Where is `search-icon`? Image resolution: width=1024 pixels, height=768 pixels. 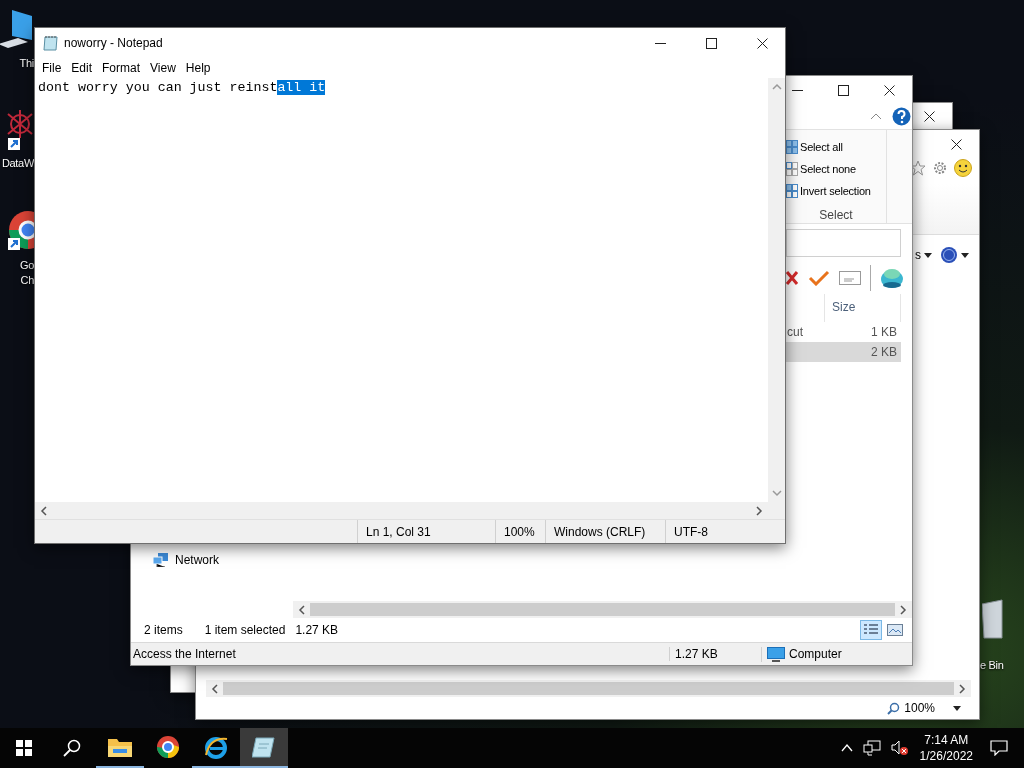
search-icon is located at coordinates (72, 748).